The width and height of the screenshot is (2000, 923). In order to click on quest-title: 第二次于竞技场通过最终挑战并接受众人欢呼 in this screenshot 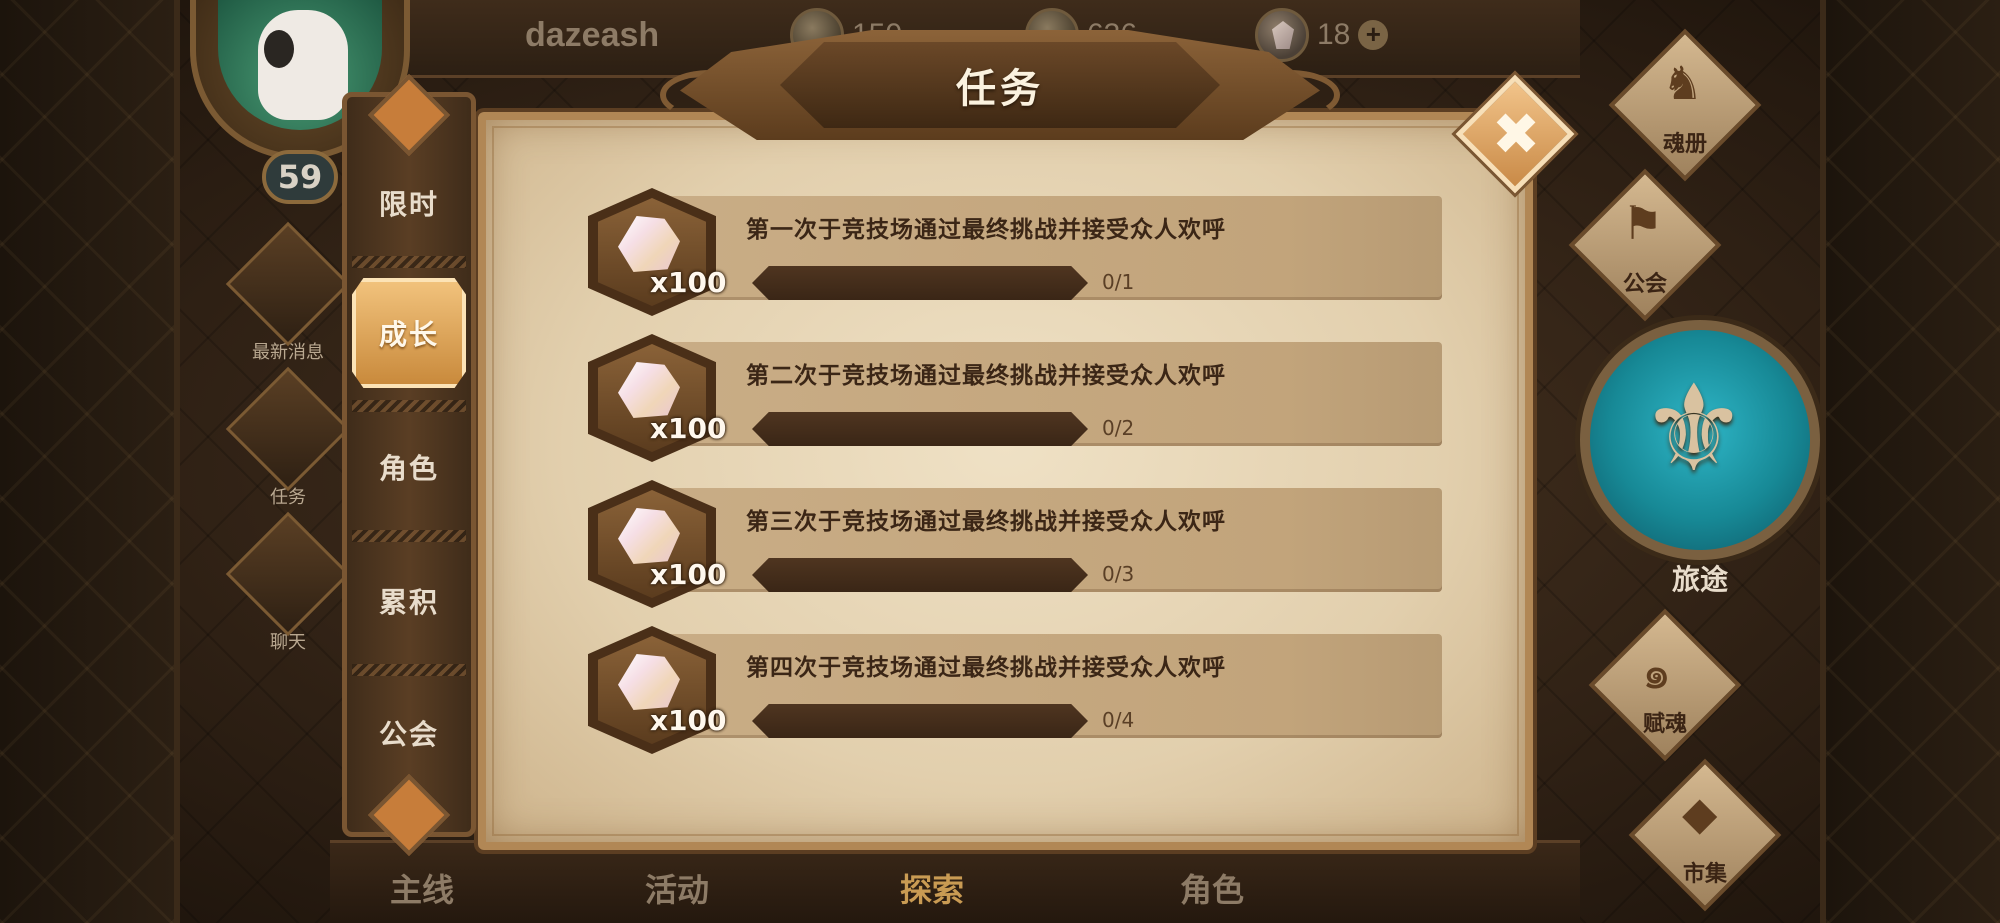, I will do `click(986, 376)`.